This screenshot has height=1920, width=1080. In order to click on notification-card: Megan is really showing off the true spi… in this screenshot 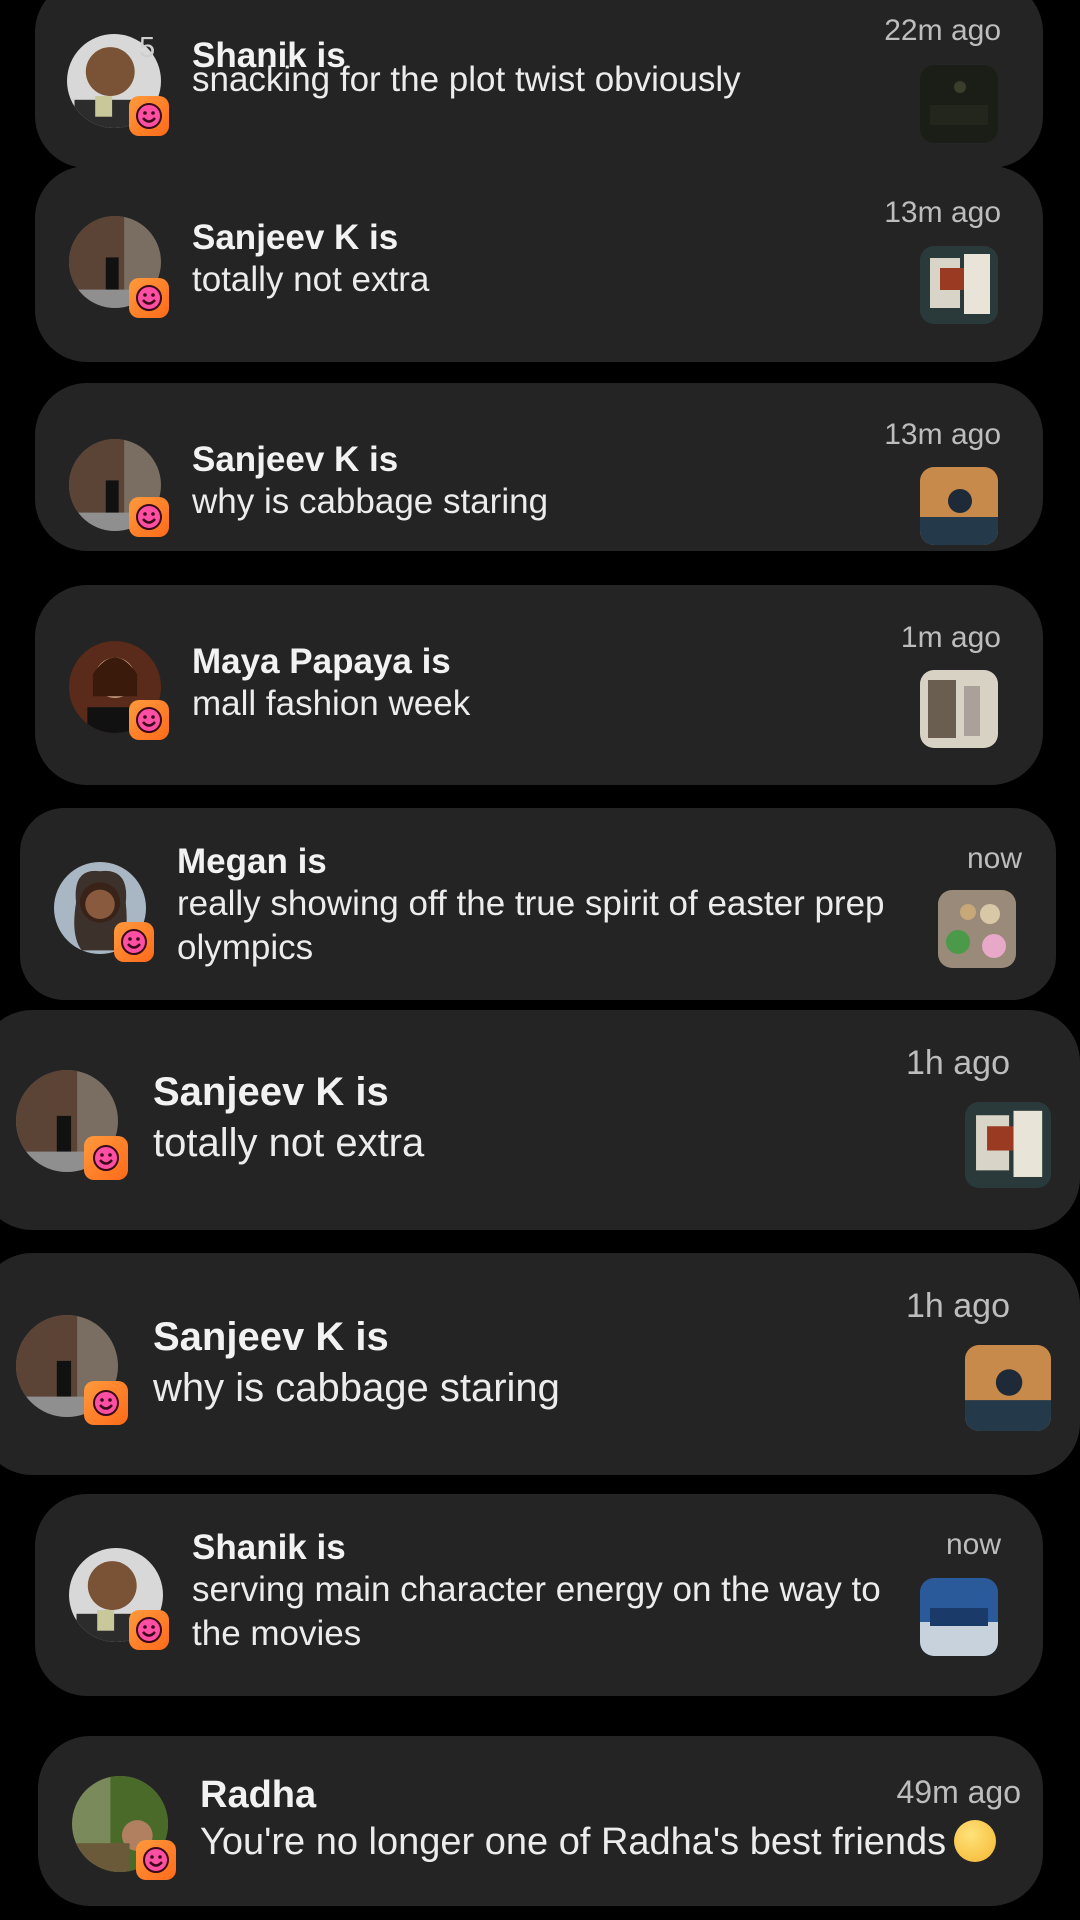, I will do `click(538, 904)`.